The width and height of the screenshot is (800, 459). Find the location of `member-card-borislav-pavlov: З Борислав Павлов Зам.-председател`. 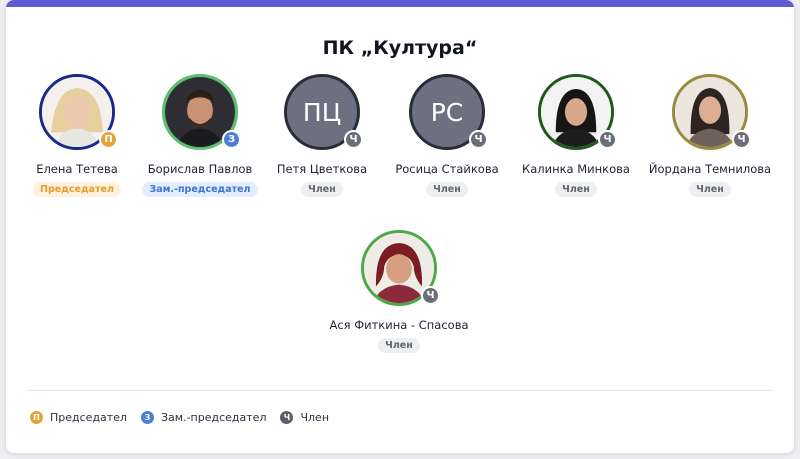

member-card-borislav-pavlov: З Борислав Павлов Зам.-председател is located at coordinates (200, 135).